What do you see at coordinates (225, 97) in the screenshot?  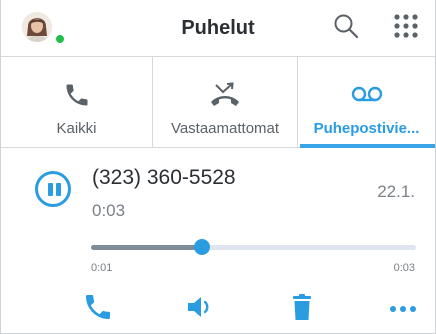 I see `missed-call-icon` at bounding box center [225, 97].